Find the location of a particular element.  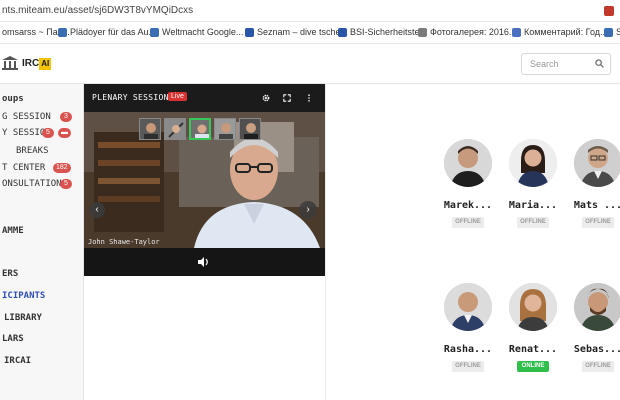

logo-badge: AI is located at coordinates (45, 64).